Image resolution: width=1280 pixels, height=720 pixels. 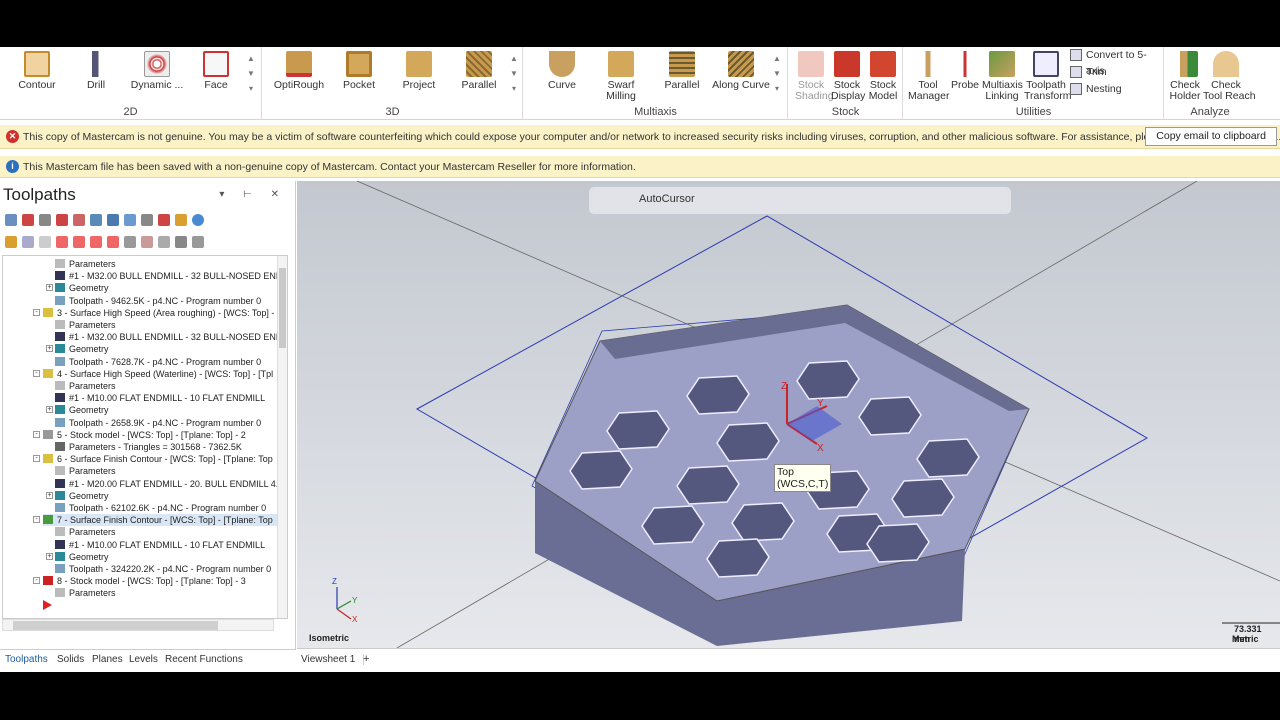 I want to click on tree-hscroll-thumb, so click(x=115, y=625).